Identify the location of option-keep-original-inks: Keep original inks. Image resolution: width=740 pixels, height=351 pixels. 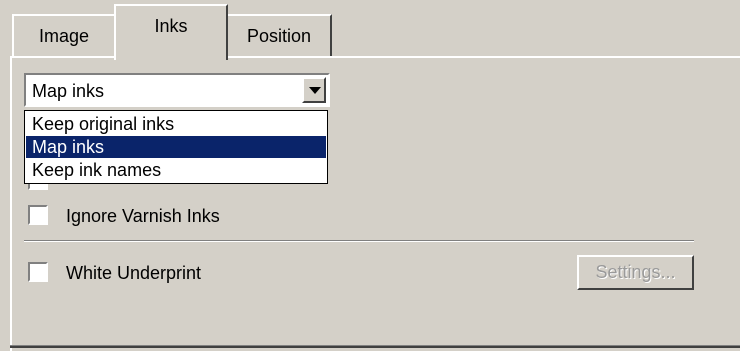
(176, 124).